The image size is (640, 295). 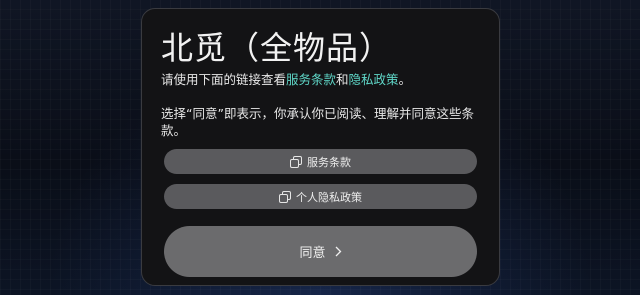 I want to click on intro-prefix: 请使用下面的链接查看, so click(x=224, y=79).